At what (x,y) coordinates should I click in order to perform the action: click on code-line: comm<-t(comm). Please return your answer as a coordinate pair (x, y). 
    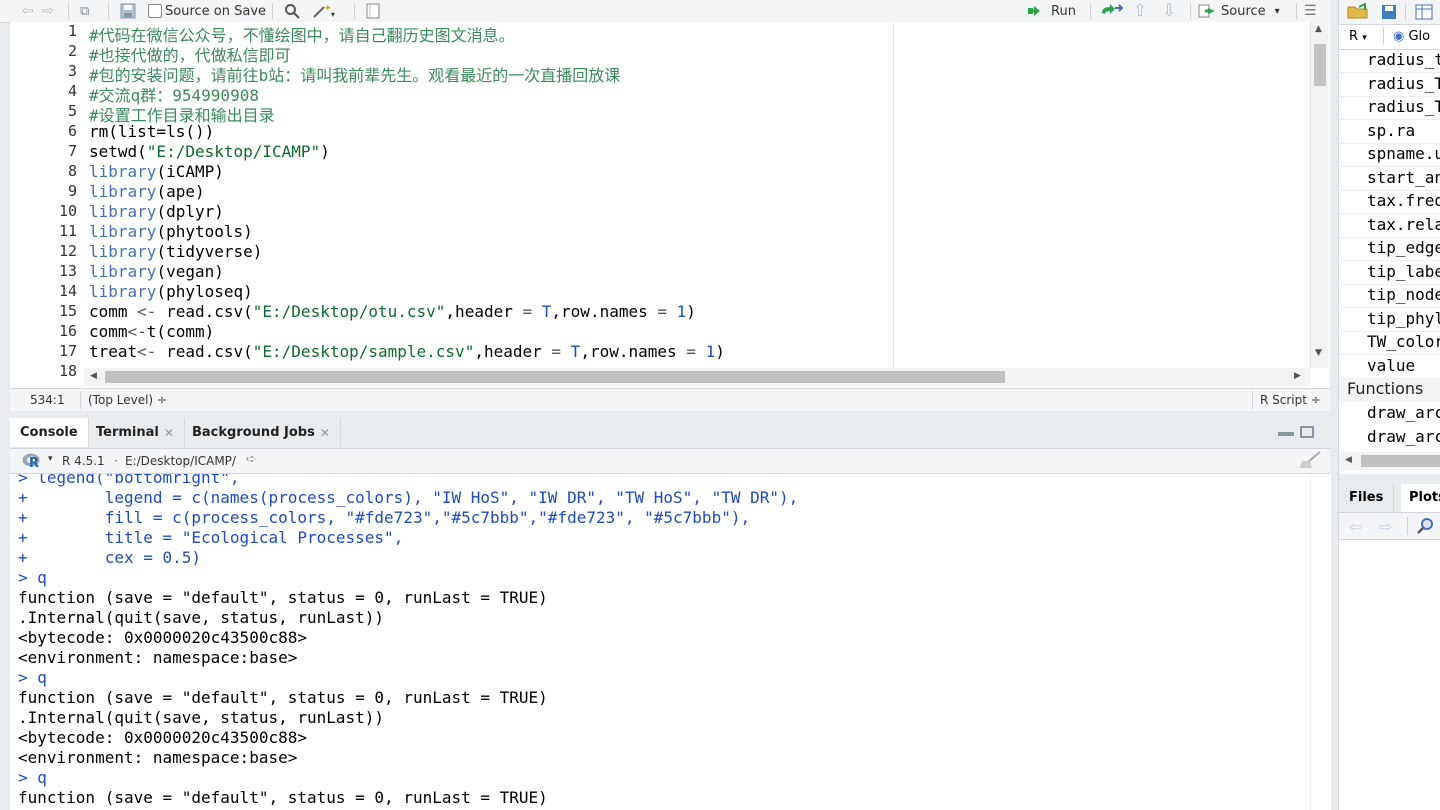
    Looking at the image, I should click on (151, 331).